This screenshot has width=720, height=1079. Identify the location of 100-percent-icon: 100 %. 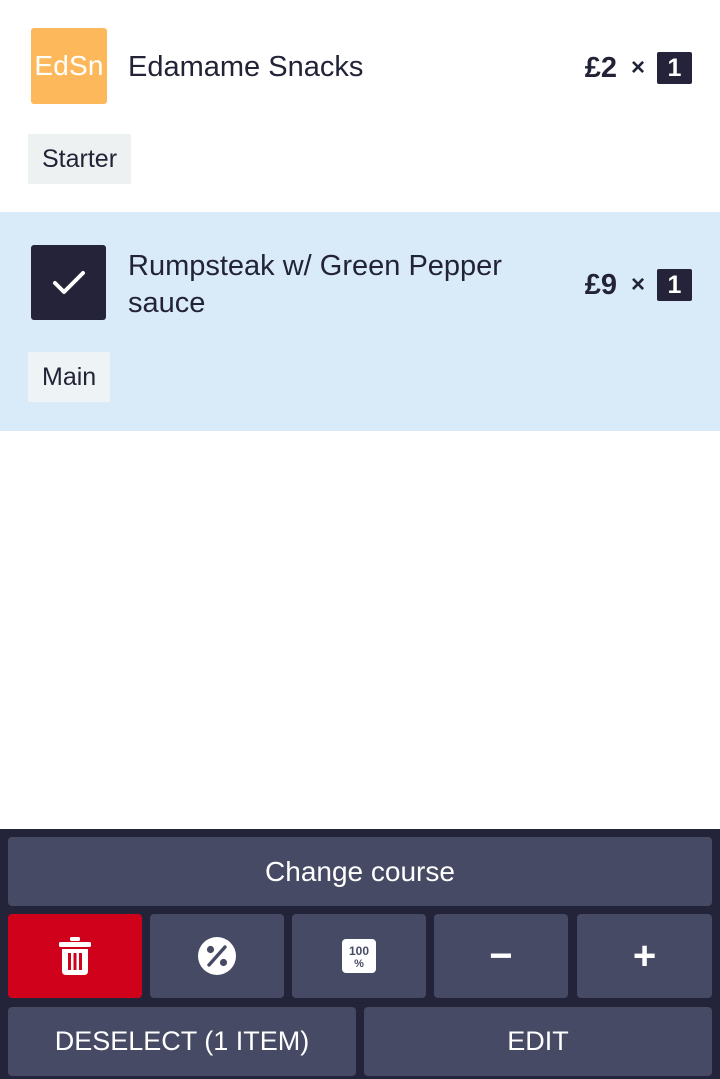
(359, 956).